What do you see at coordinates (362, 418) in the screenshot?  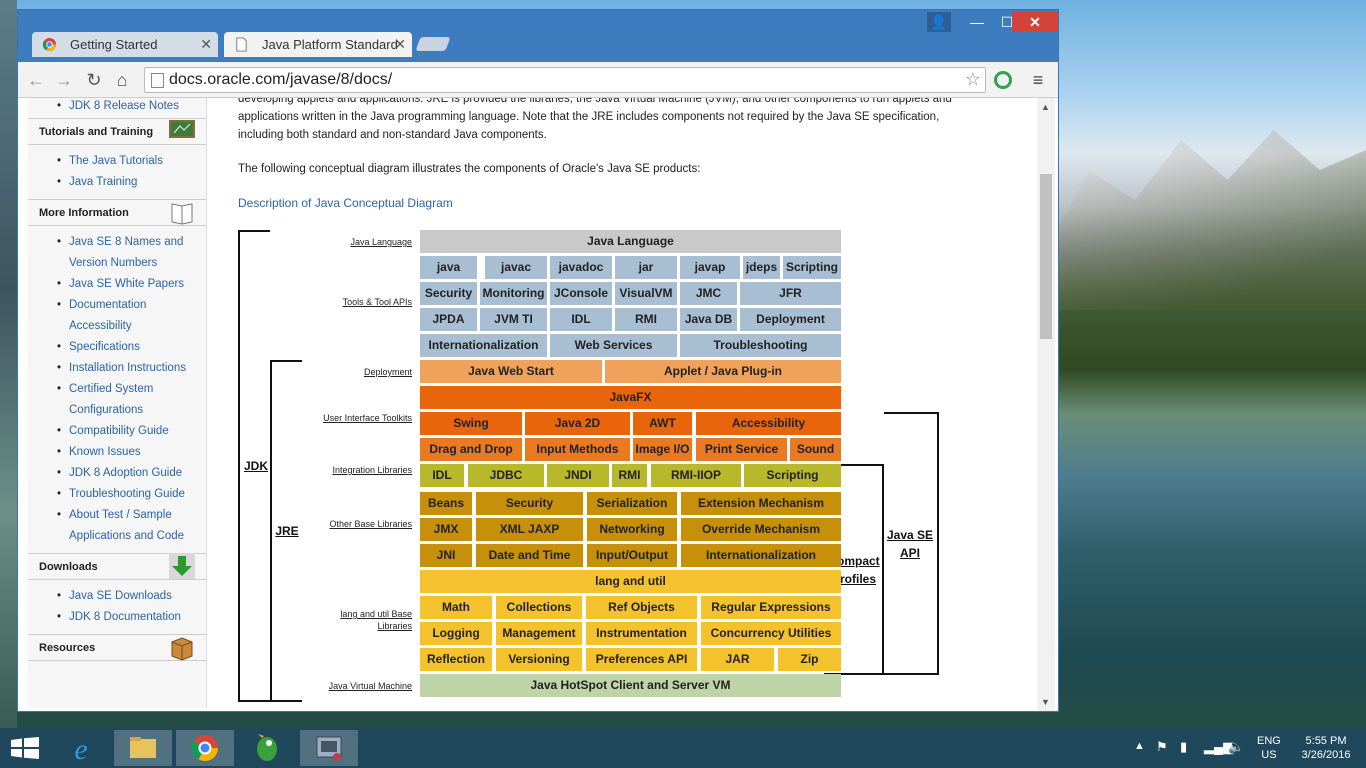 I see `diagram-row-label: User Interface Toolkits` at bounding box center [362, 418].